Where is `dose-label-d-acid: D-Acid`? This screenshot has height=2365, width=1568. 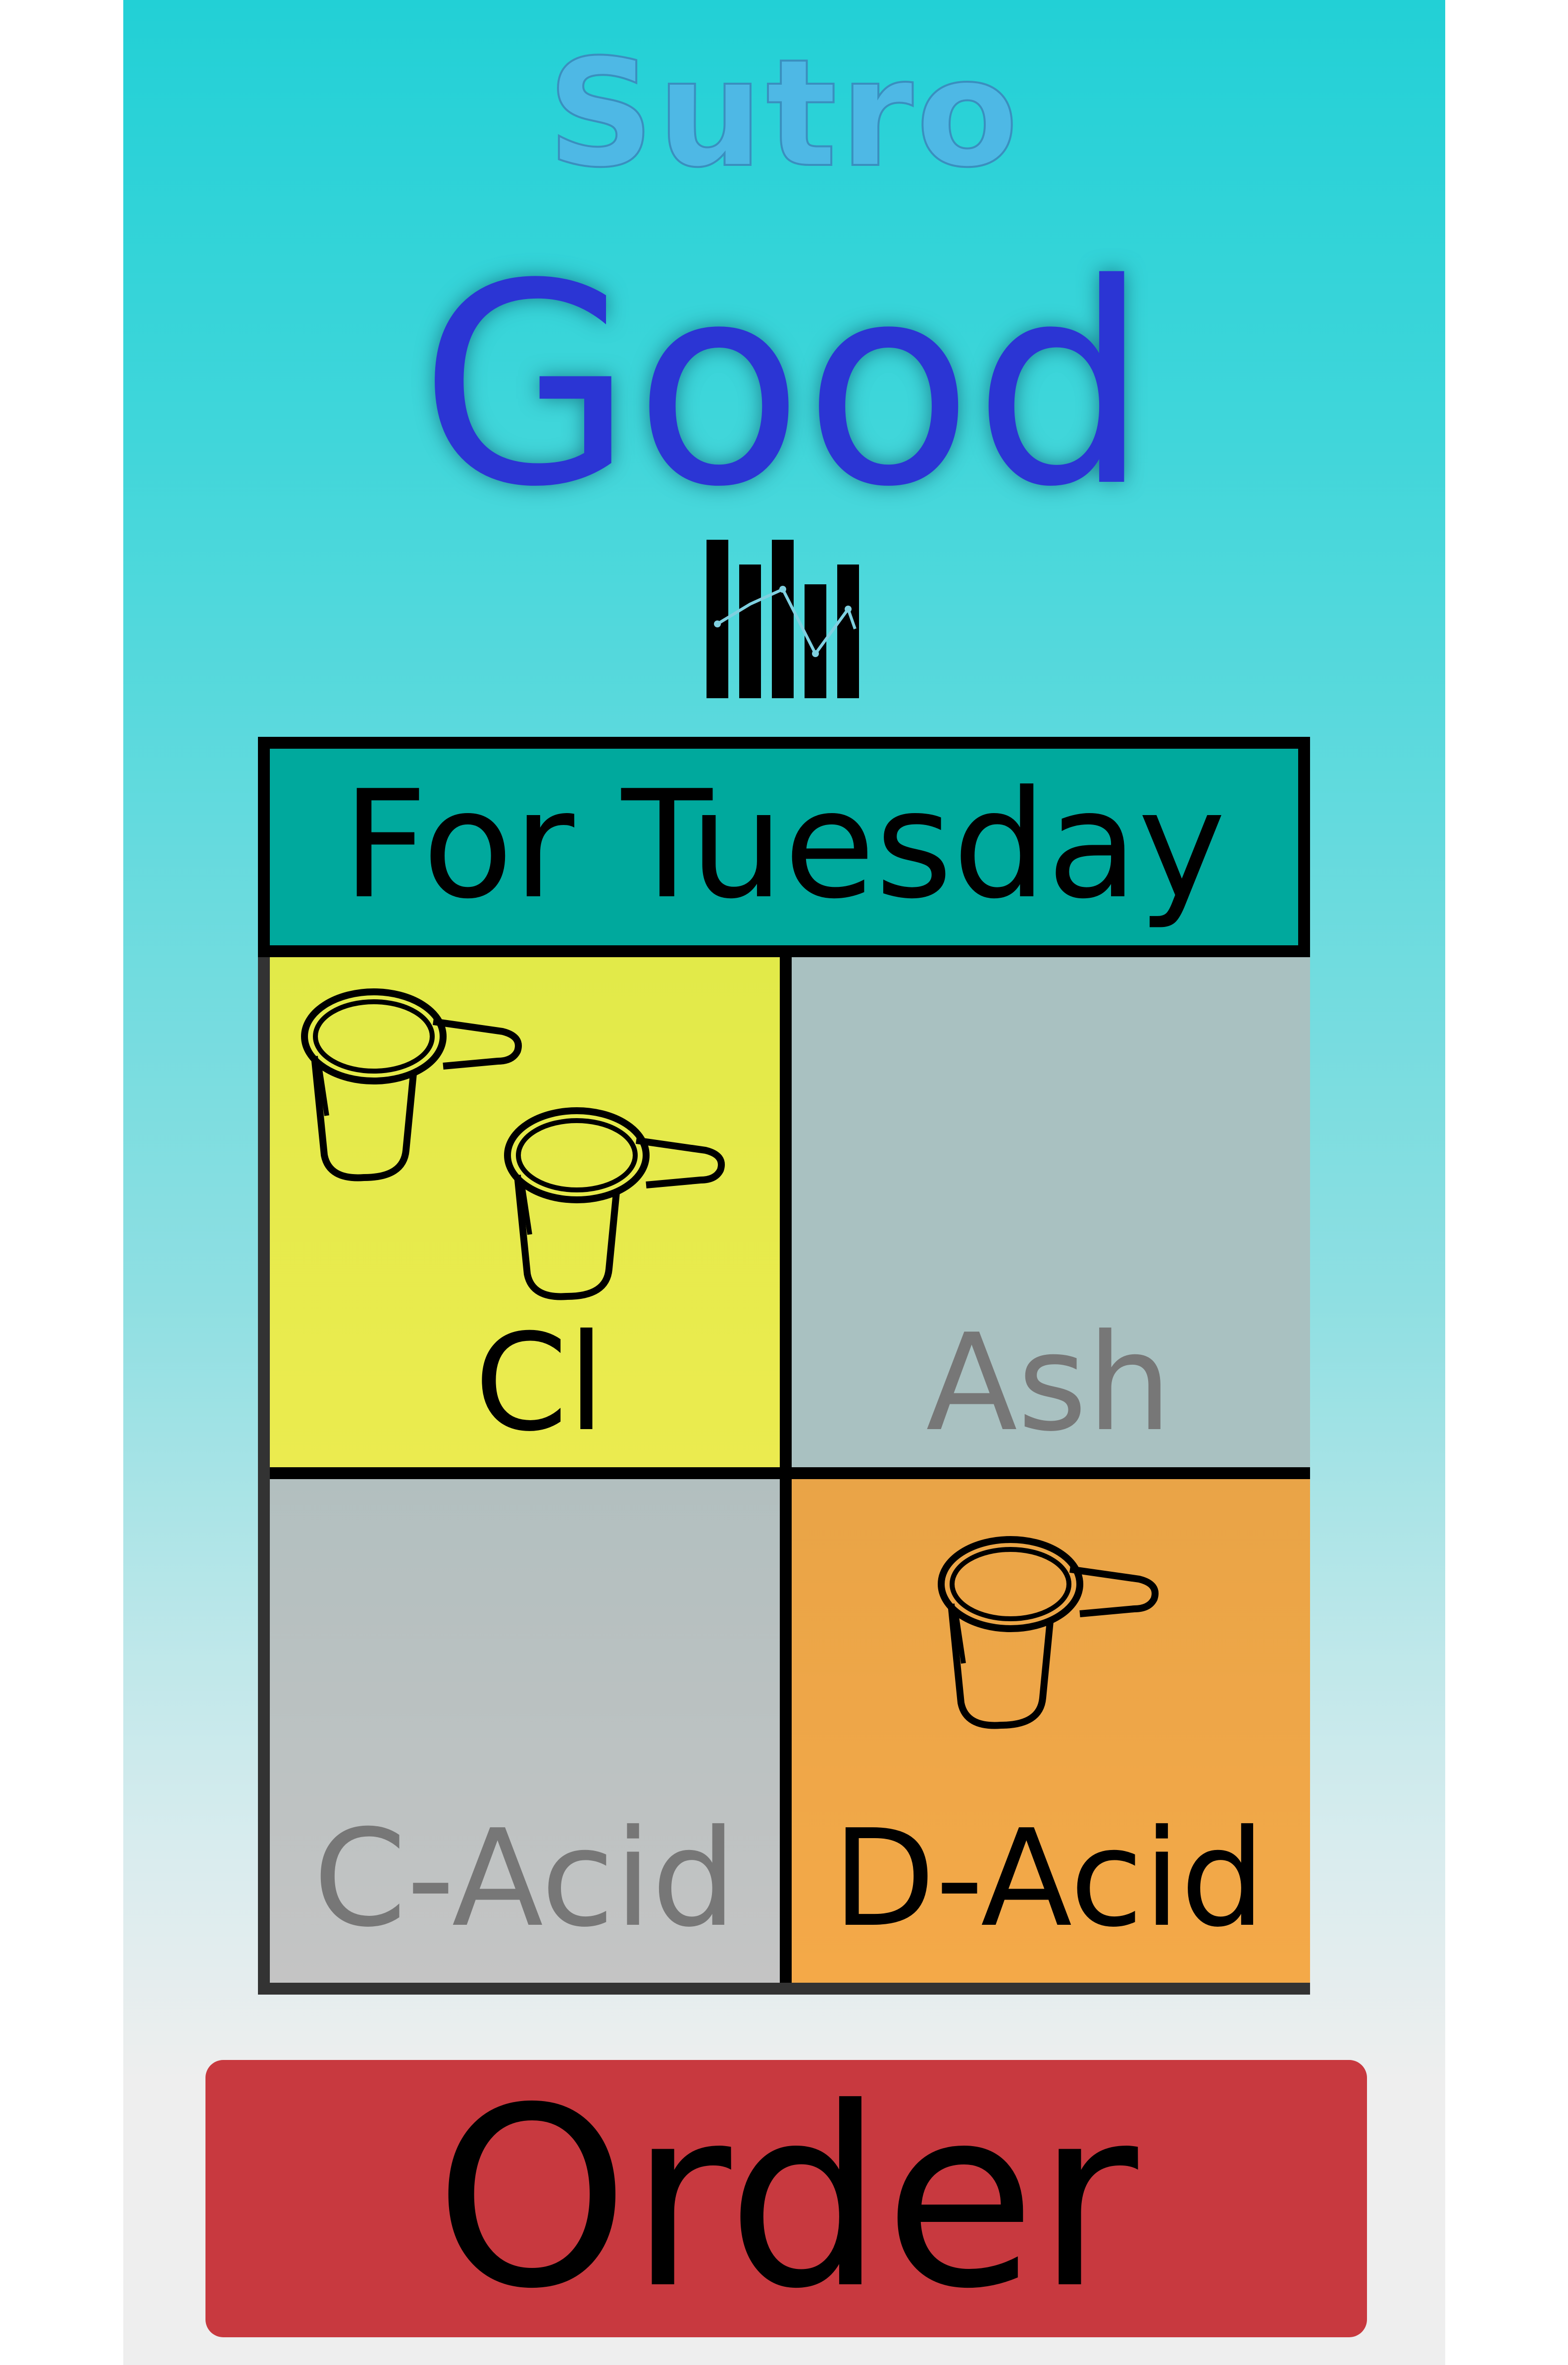
dose-label-d-acid: D-Acid is located at coordinates (1048, 1878).